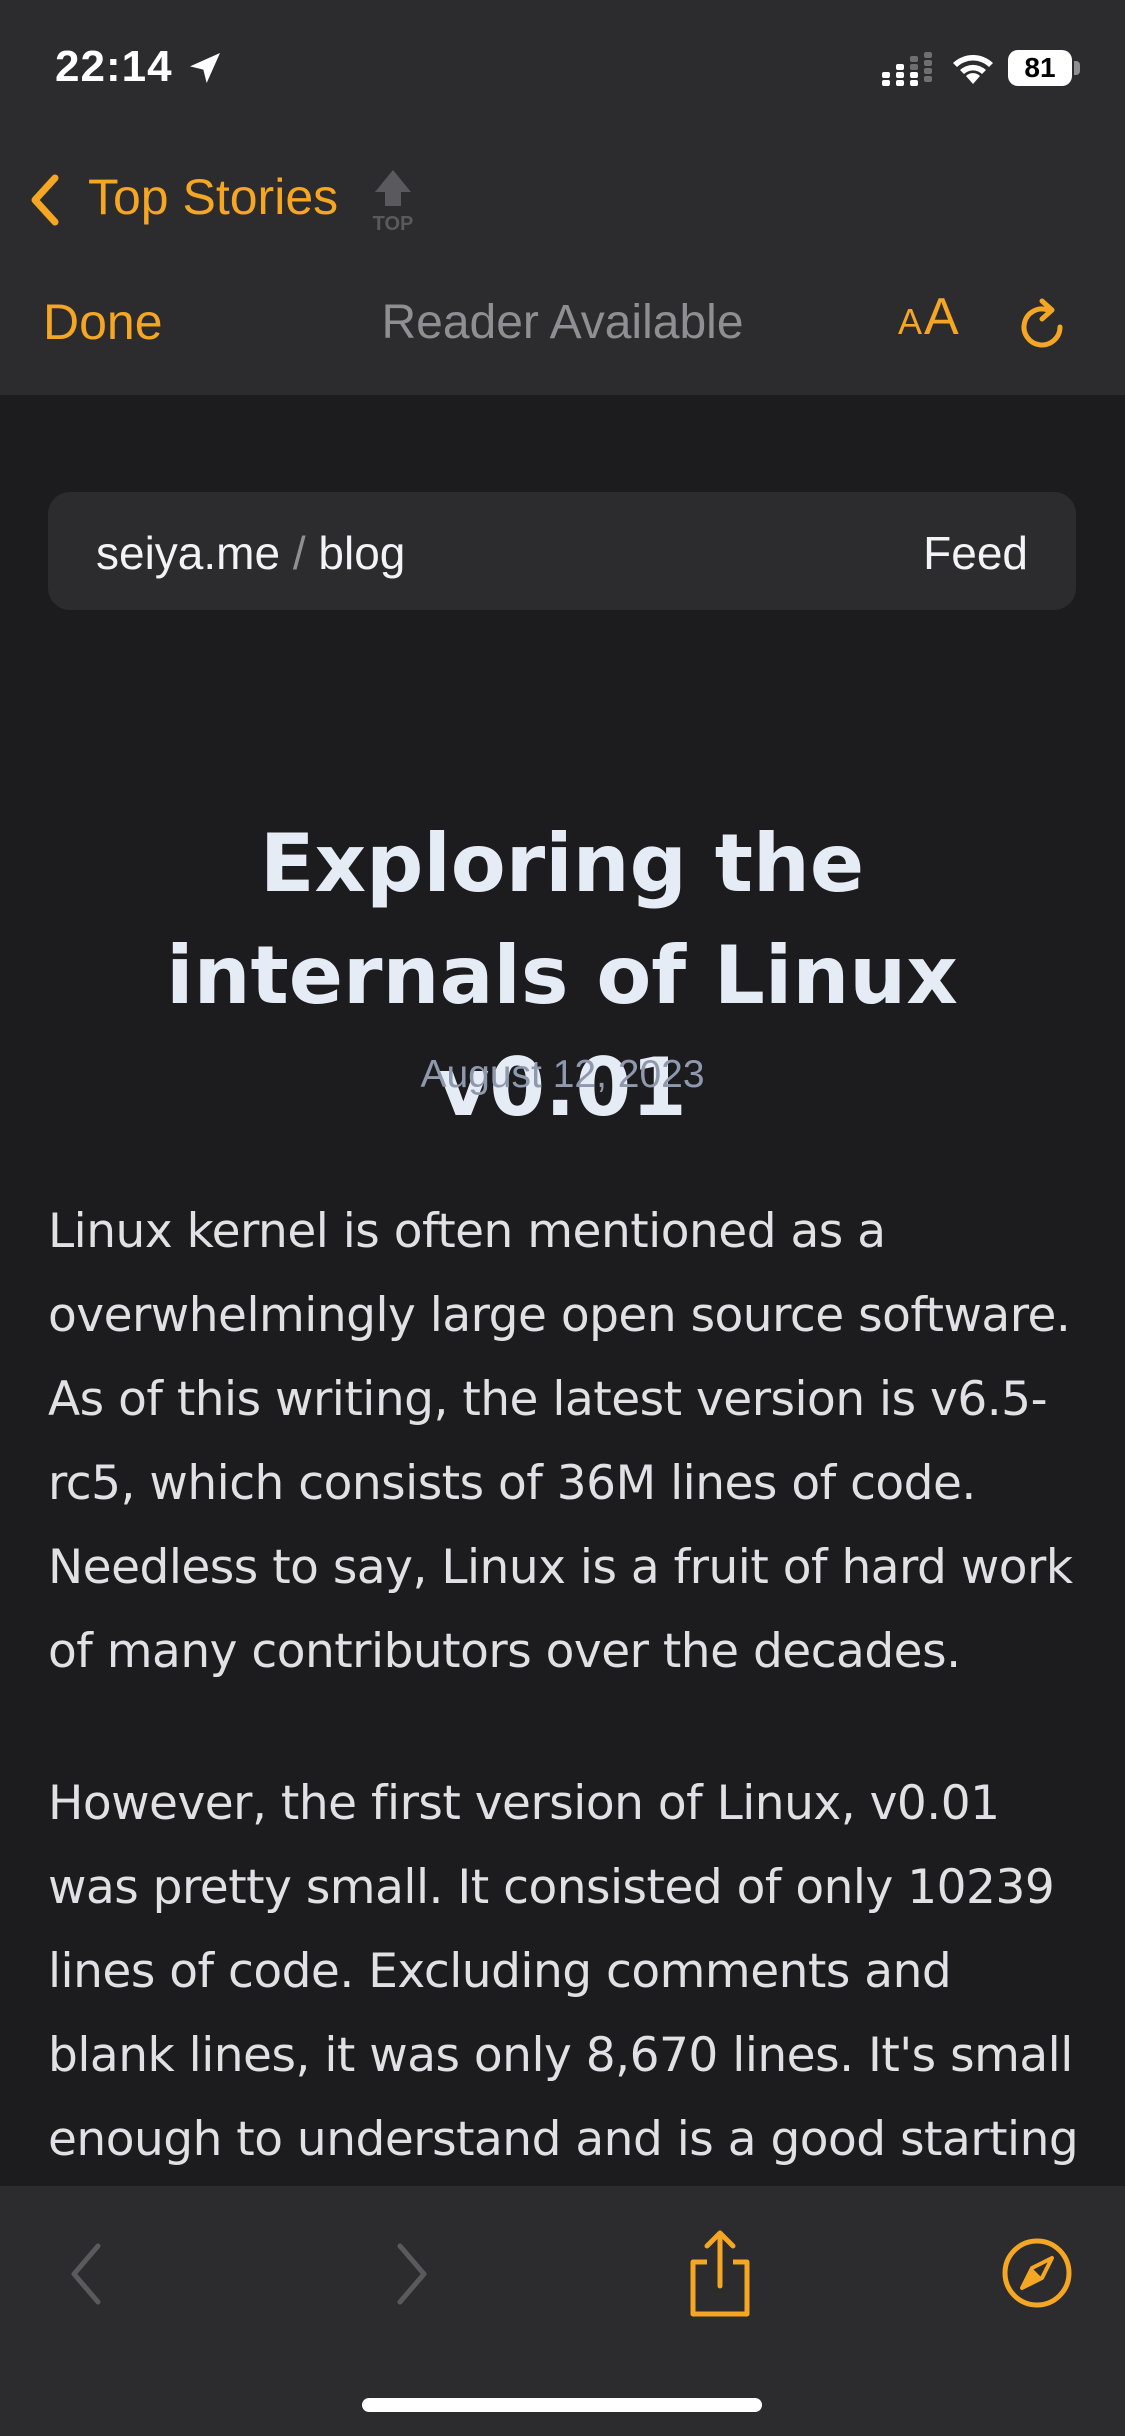  I want to click on compass-icon, so click(1037, 2273).